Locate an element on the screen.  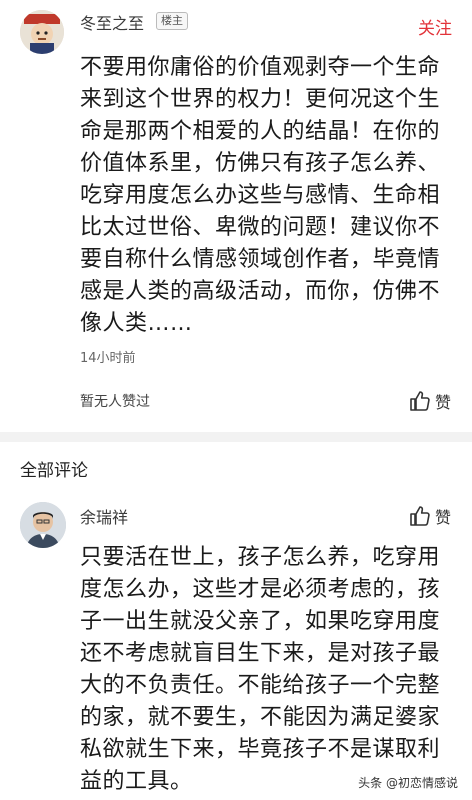
post-author-avatar is located at coordinates (42, 32).